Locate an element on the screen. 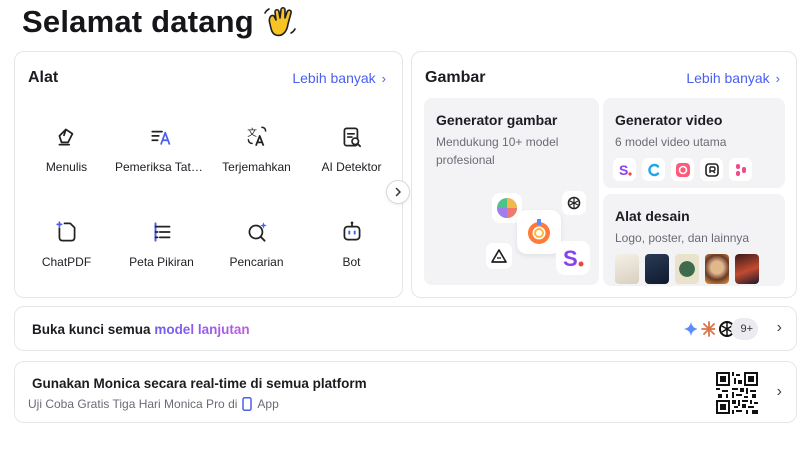 The height and width of the screenshot is (450, 800). video-generator-tile: Generator video 6 model video utama S is located at coordinates (694, 143).